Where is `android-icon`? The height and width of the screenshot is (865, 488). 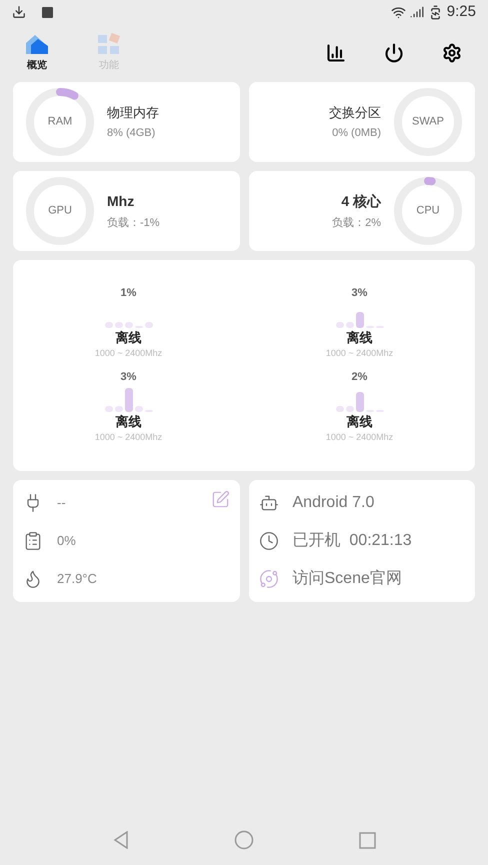
android-icon is located at coordinates (268, 503).